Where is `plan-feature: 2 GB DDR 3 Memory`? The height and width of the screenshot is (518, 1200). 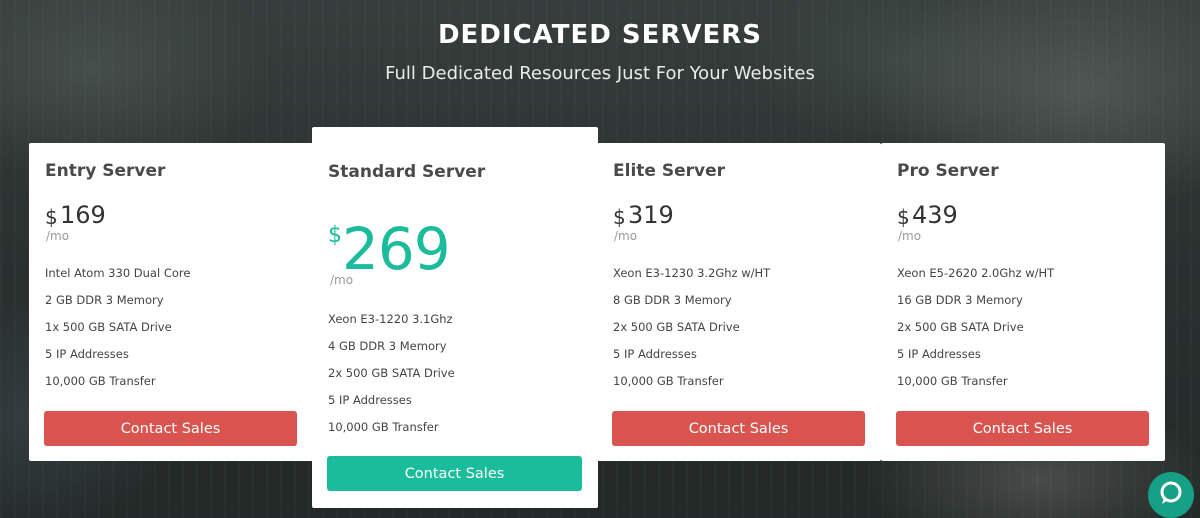 plan-feature: 2 GB DDR 3 Memory is located at coordinates (104, 300).